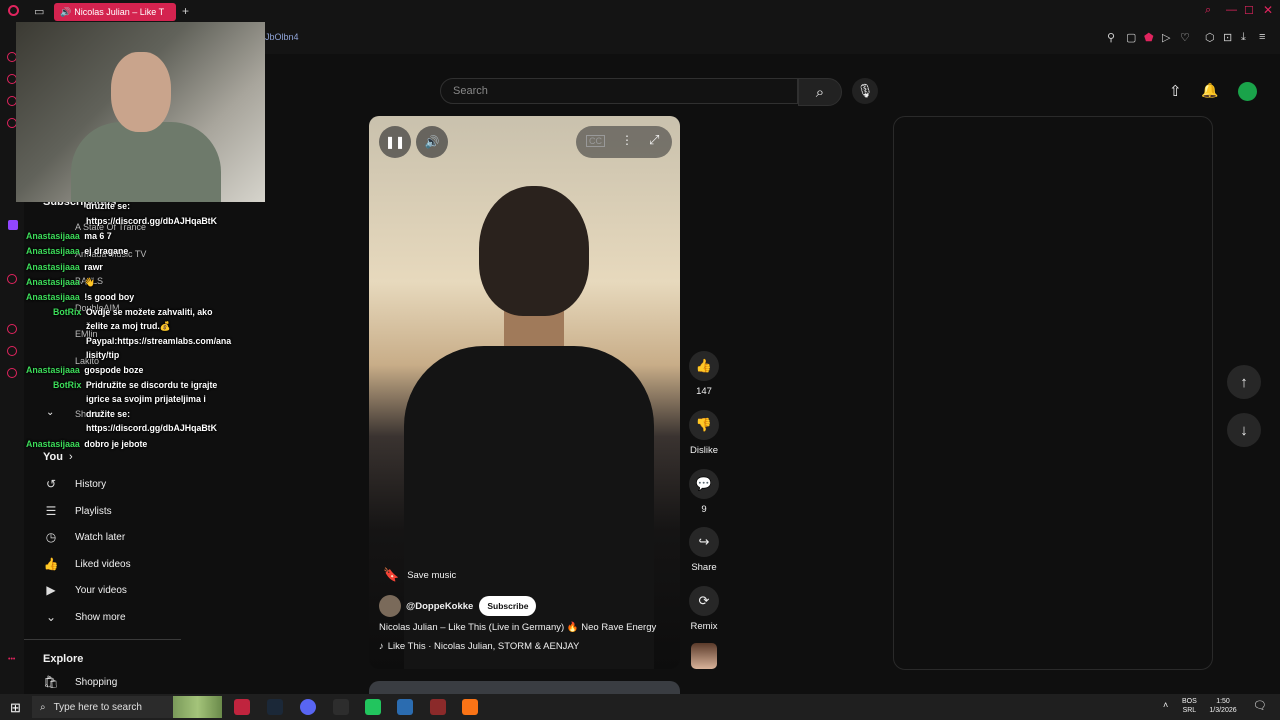 The width and height of the screenshot is (1280, 720). I want to click on maximize-icon: ☐, so click(1249, 10).